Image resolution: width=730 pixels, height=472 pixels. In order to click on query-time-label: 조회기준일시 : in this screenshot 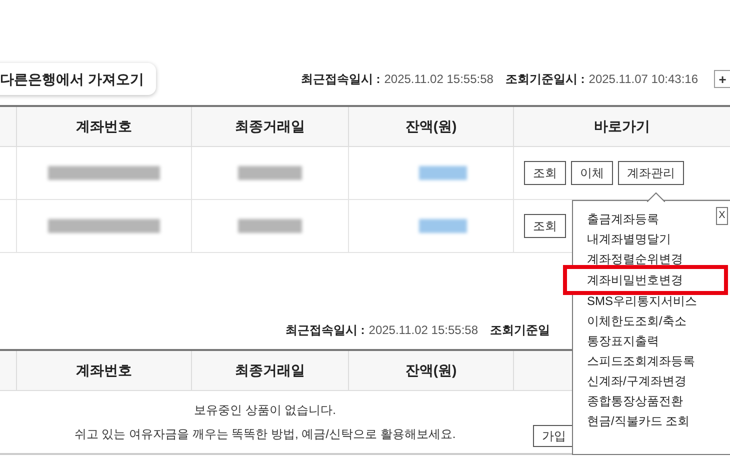, I will do `click(545, 79)`.